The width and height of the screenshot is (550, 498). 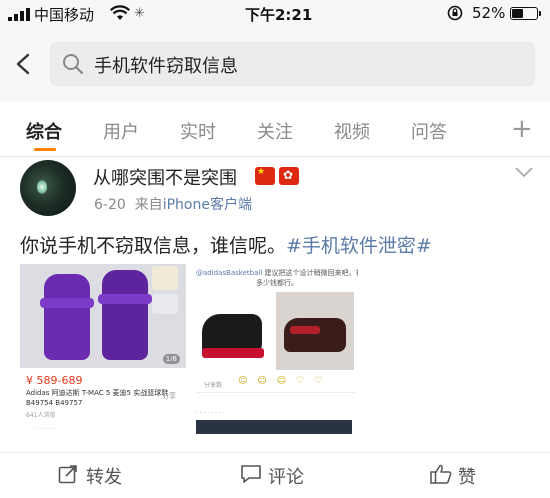 What do you see at coordinates (233, 331) in the screenshot?
I see `black-sneaker-photo` at bounding box center [233, 331].